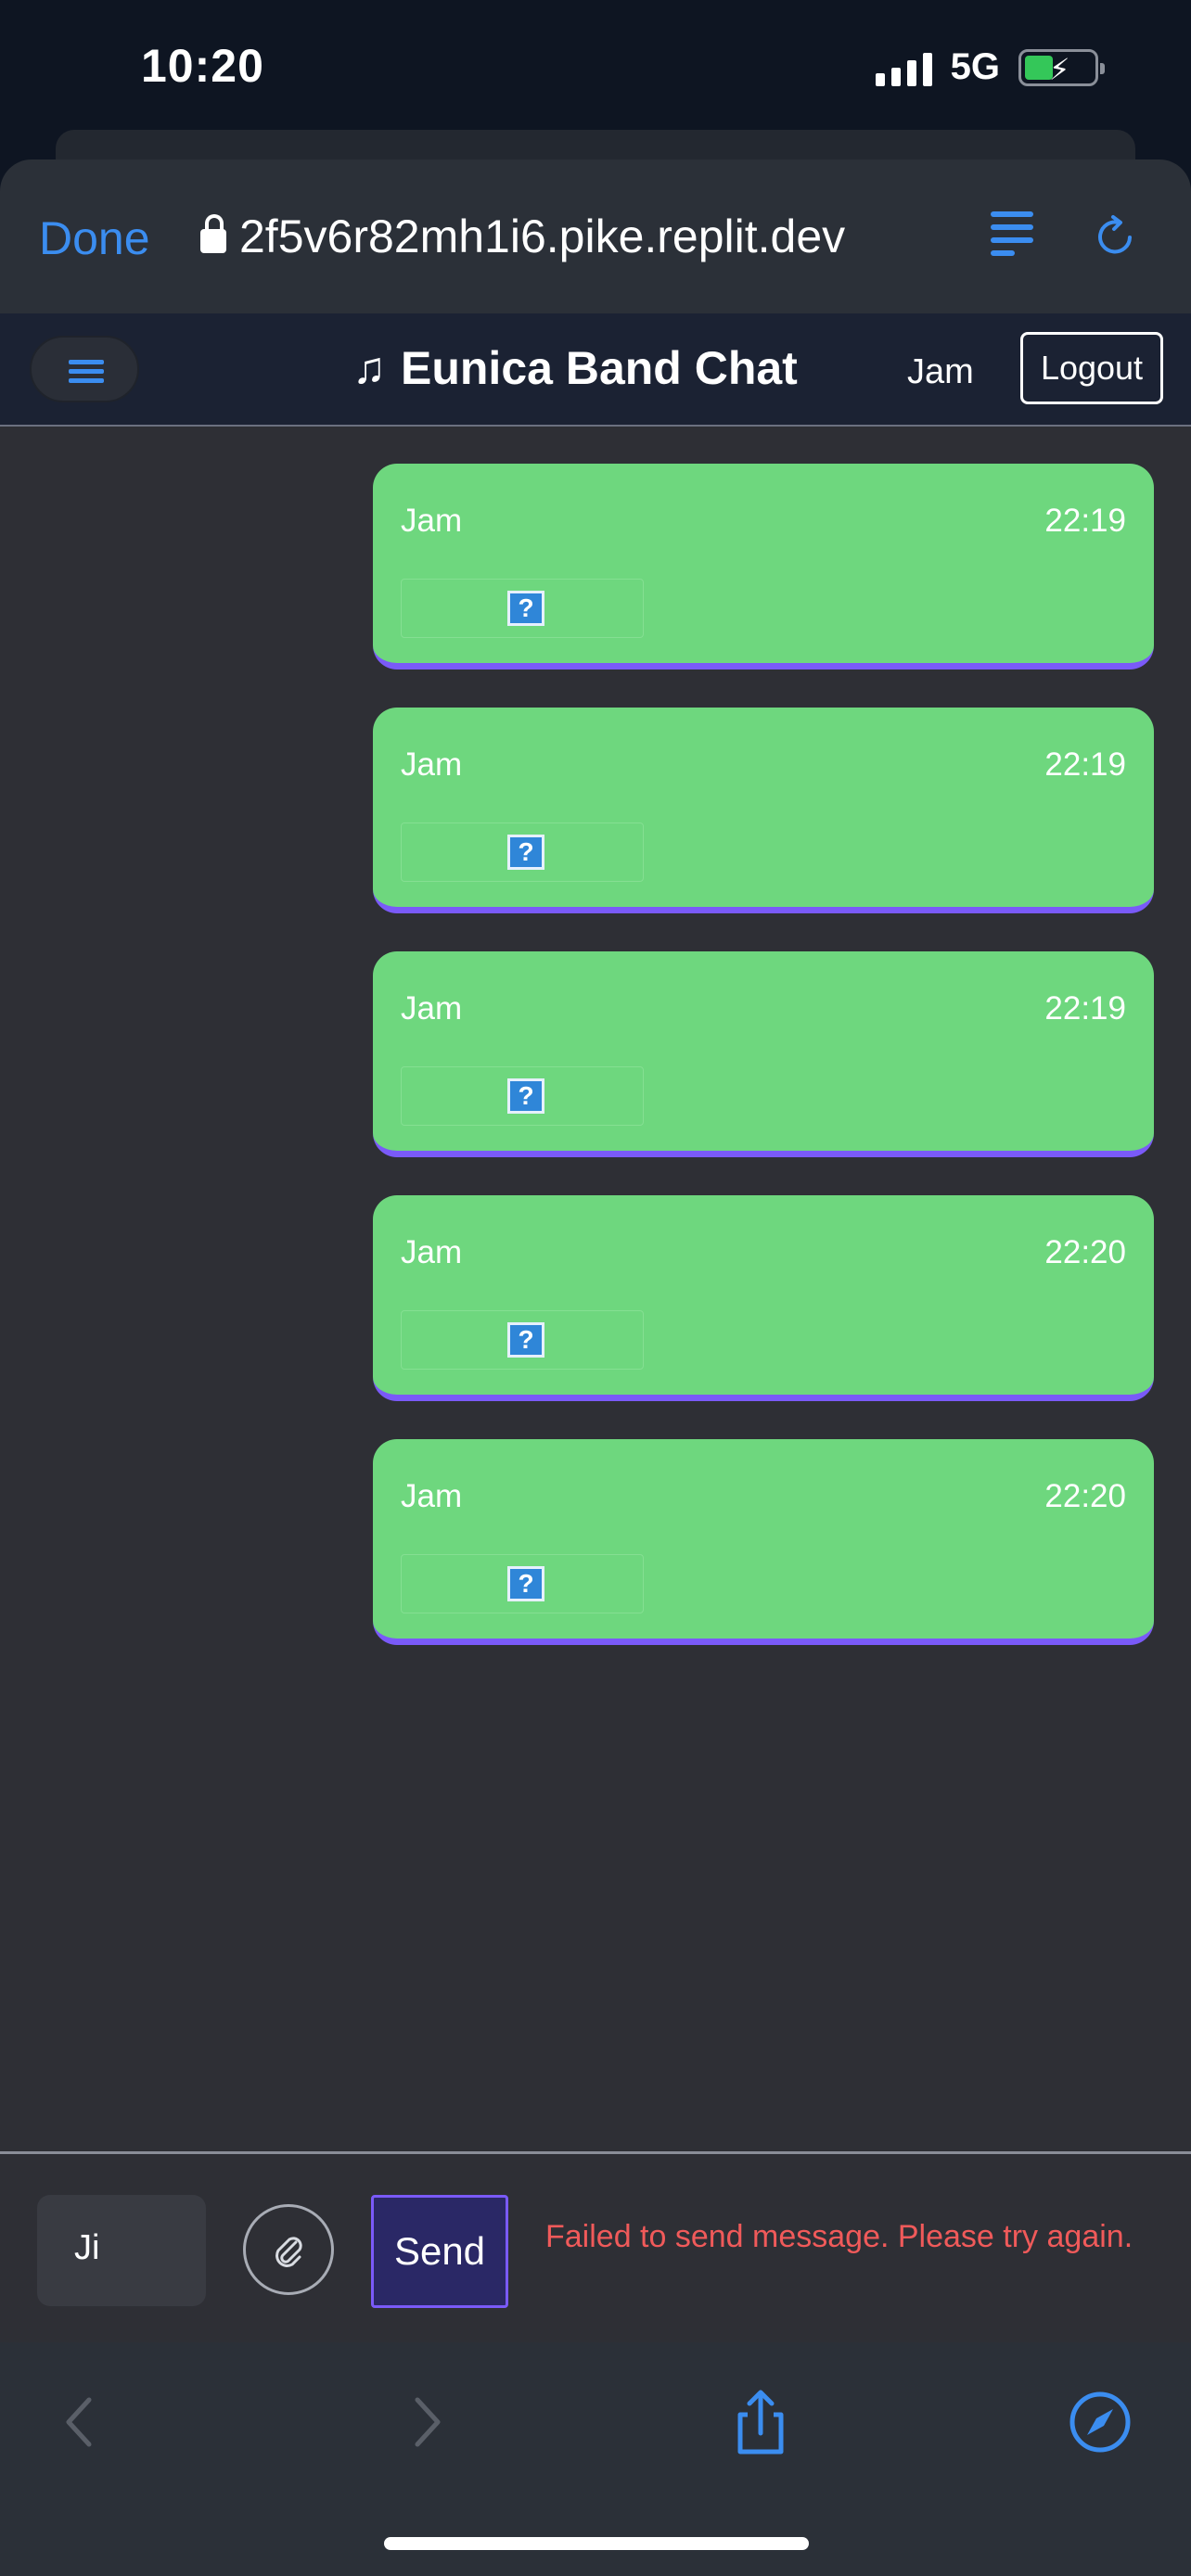  What do you see at coordinates (597, 2543) in the screenshot?
I see `home-indicator` at bounding box center [597, 2543].